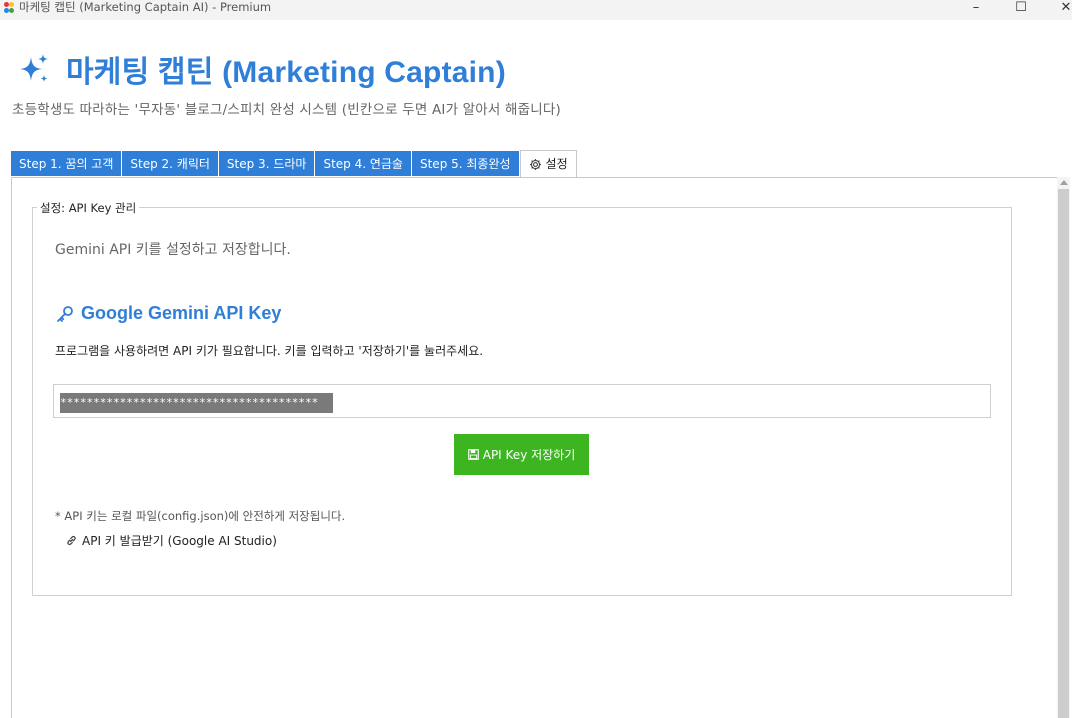 This screenshot has width=1072, height=718. What do you see at coordinates (1057, 8) in the screenshot?
I see `close-button: ✕` at bounding box center [1057, 8].